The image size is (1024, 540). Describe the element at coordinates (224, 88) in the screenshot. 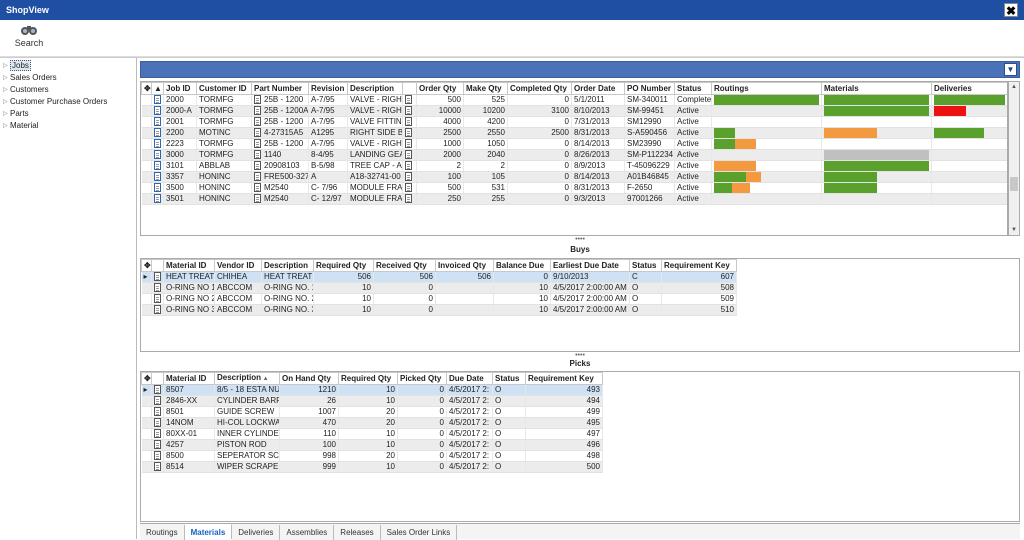

I see `column-header-customer-id: Customer ID` at that location.